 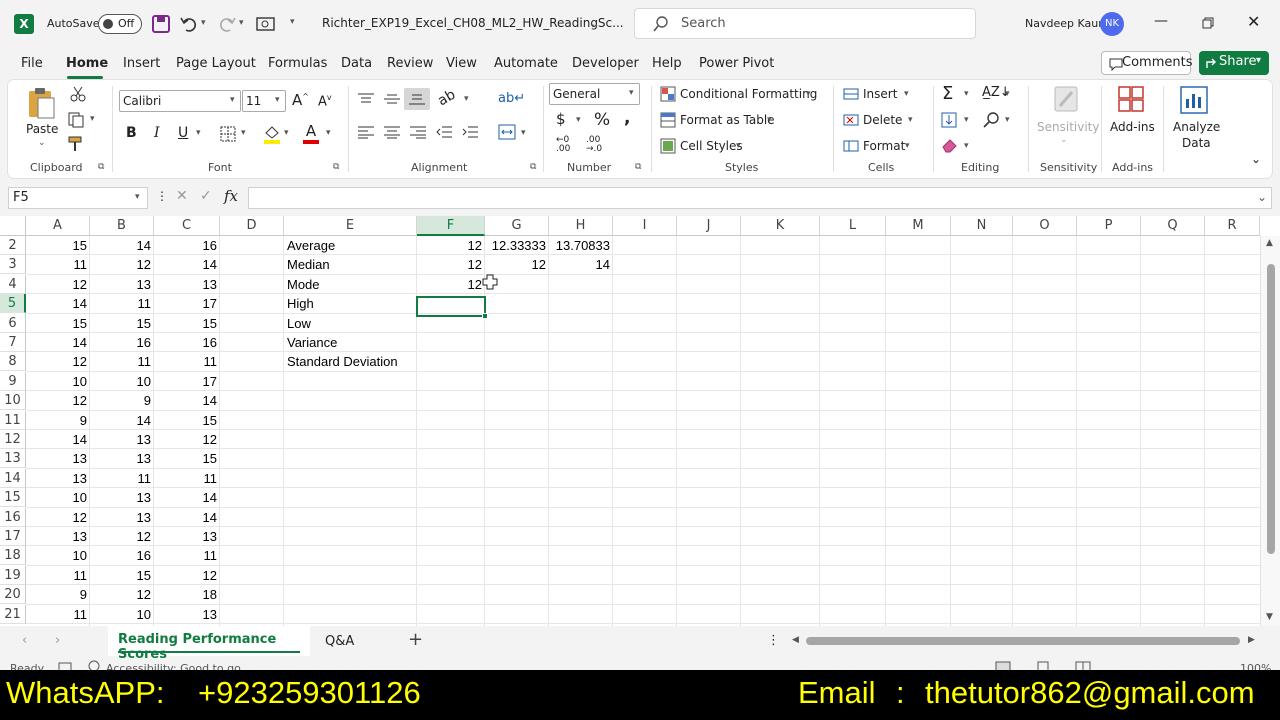 I want to click on accounting-format-icon: $, so click(x=561, y=119).